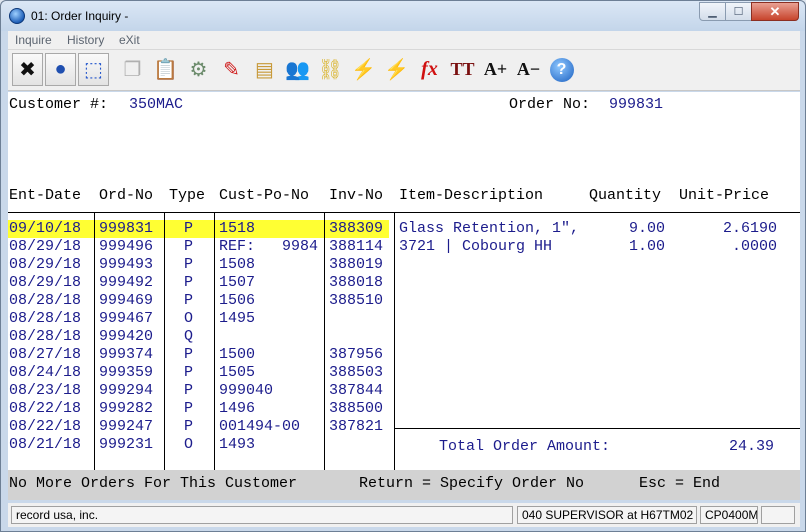  What do you see at coordinates (404, 40) in the screenshot?
I see `menu-bar: Inquire History eXit` at bounding box center [404, 40].